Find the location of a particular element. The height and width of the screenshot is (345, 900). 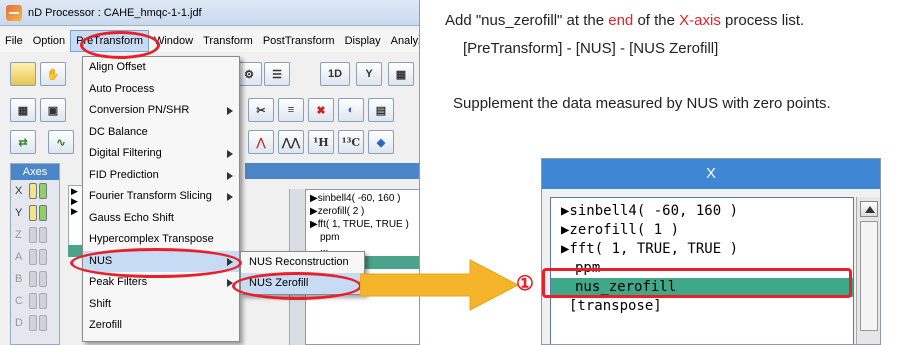

instruction-text: process list. is located at coordinates (762, 20).